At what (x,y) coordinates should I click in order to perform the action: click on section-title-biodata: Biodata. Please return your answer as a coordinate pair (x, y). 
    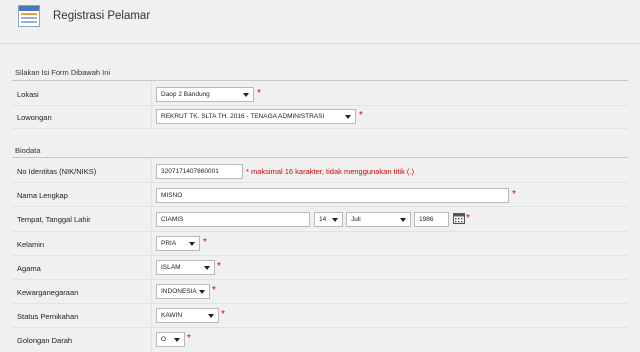
    Looking at the image, I should click on (28, 150).